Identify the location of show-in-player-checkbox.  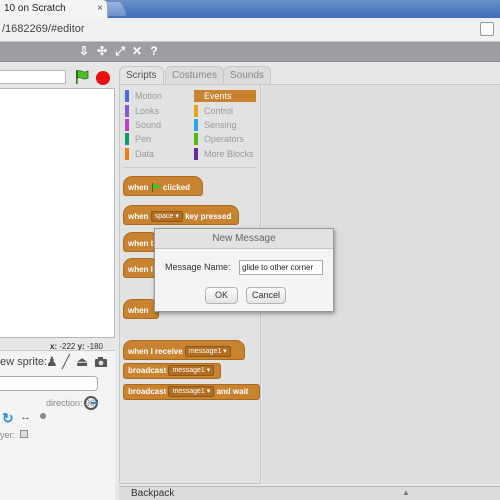
(24, 434).